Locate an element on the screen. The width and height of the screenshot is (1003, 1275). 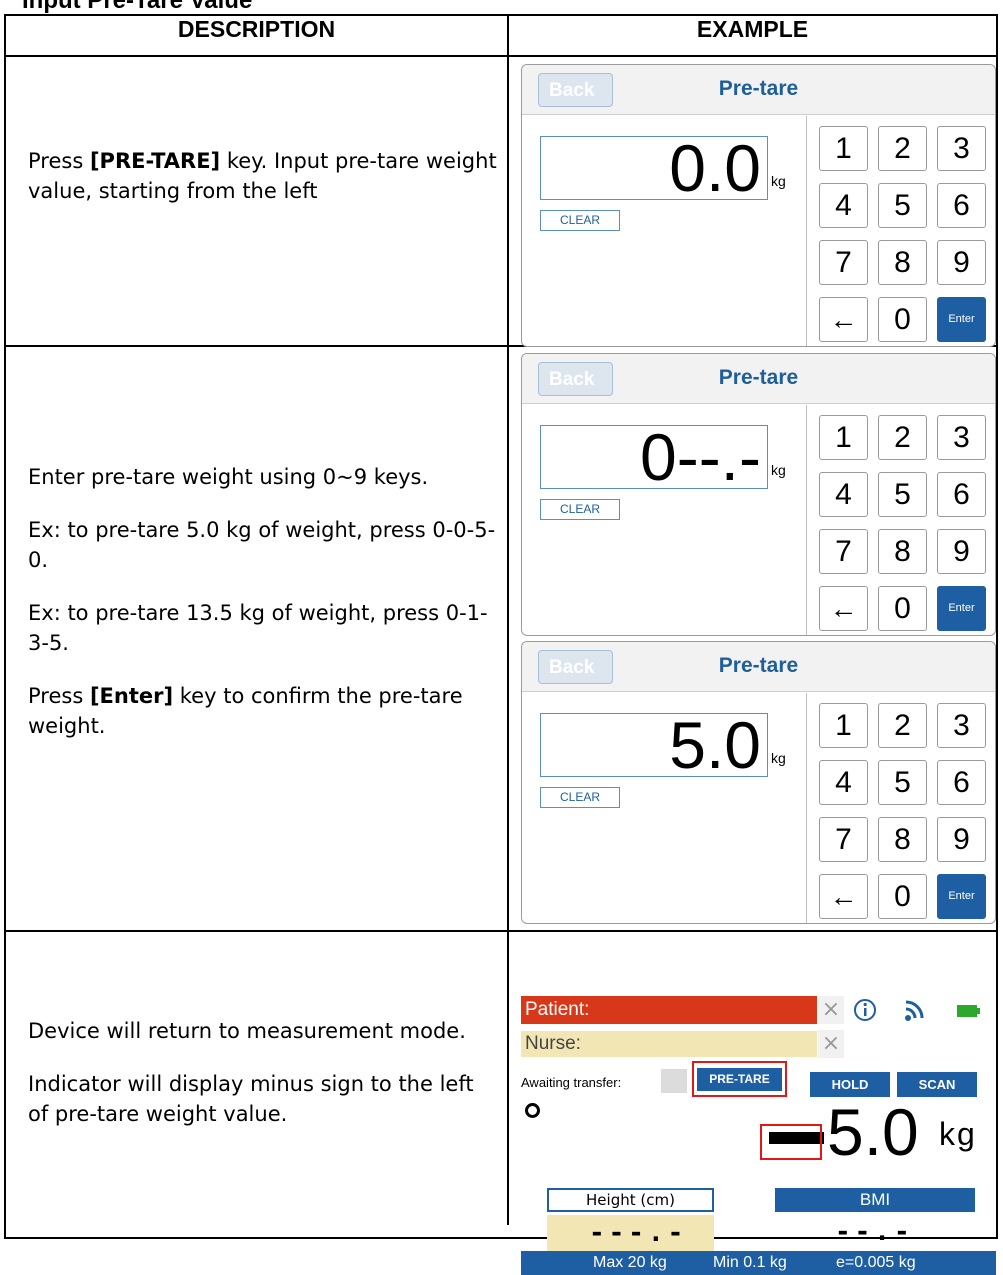
height-value-box: ---.- is located at coordinates (630, 1235).